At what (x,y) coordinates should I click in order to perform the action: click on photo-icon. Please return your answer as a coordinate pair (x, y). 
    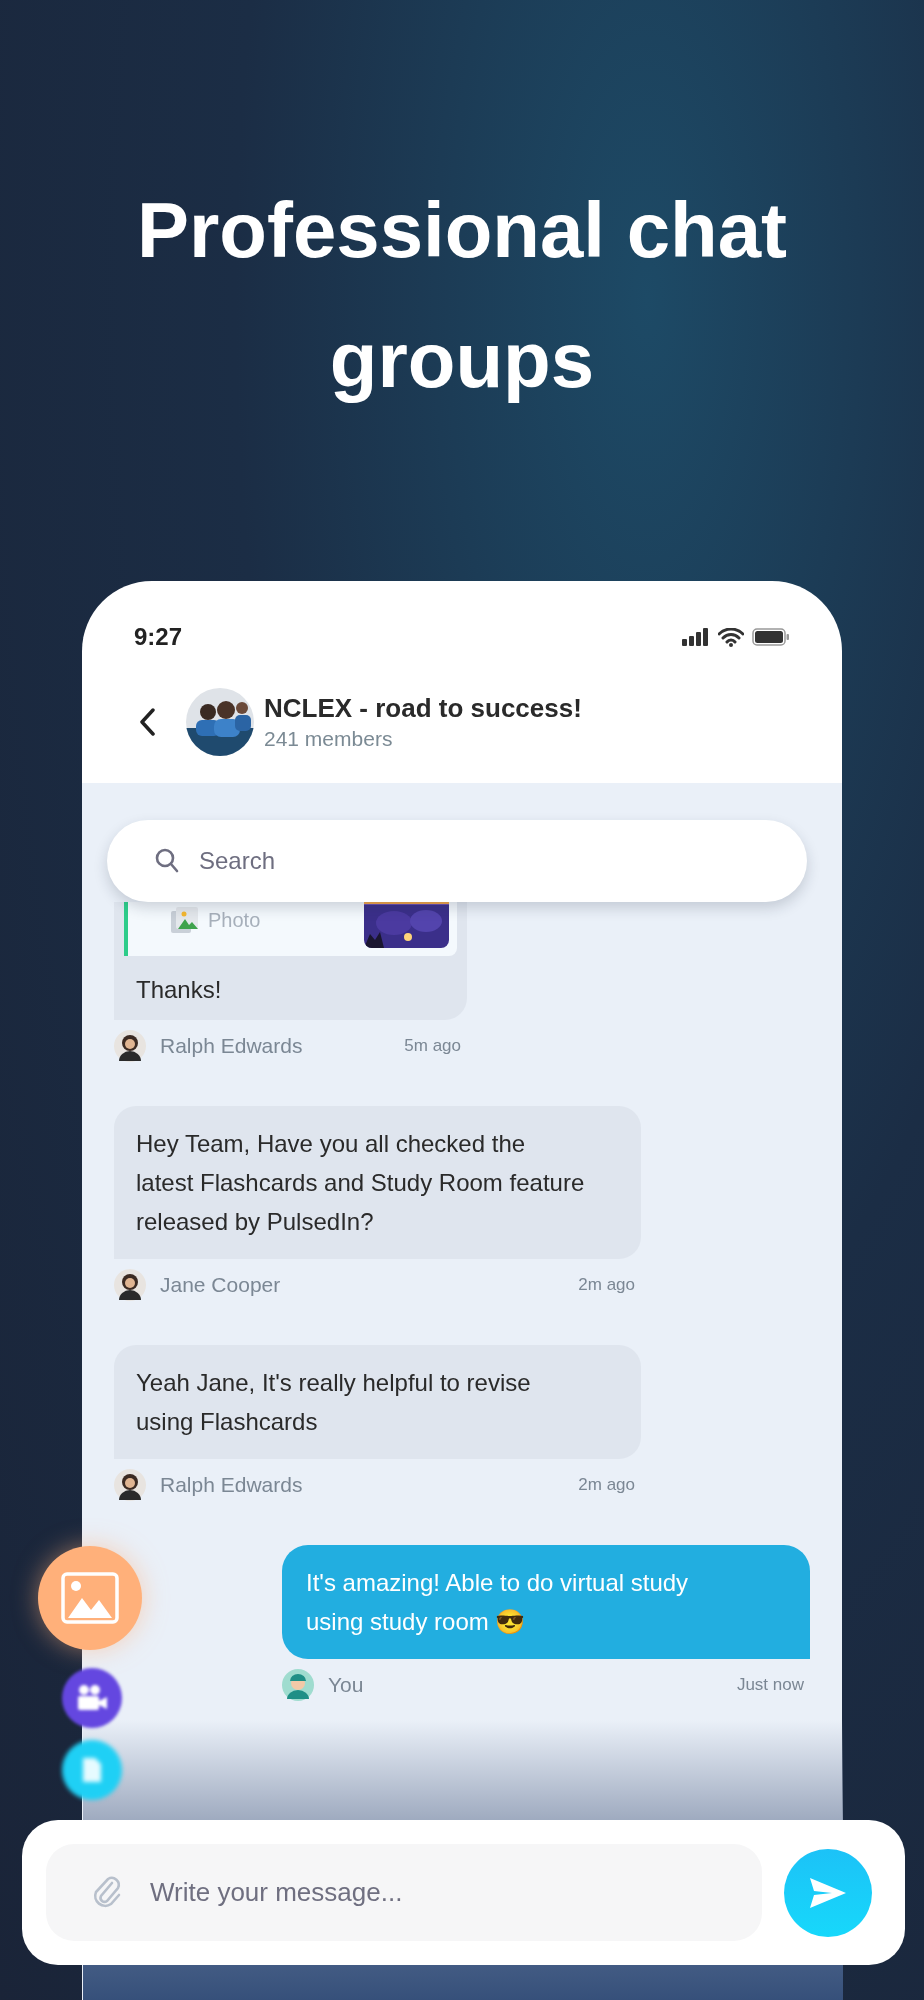
    Looking at the image, I should click on (185, 920).